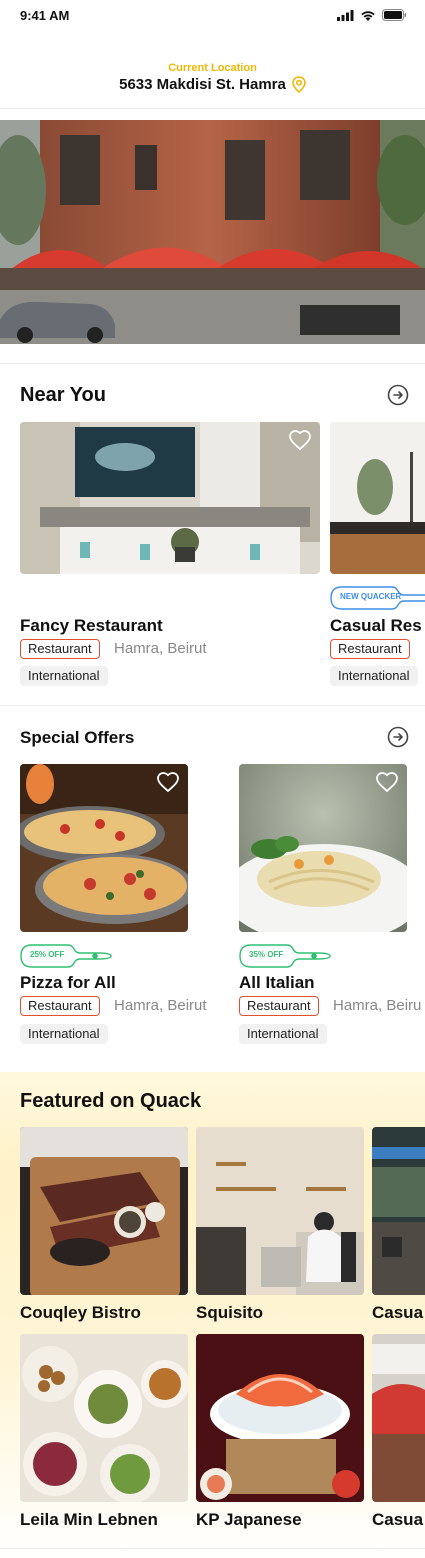 The image size is (425, 1558). Describe the element at coordinates (371, 596) in the screenshot. I see `badge-label: NEW QUACKER` at that location.